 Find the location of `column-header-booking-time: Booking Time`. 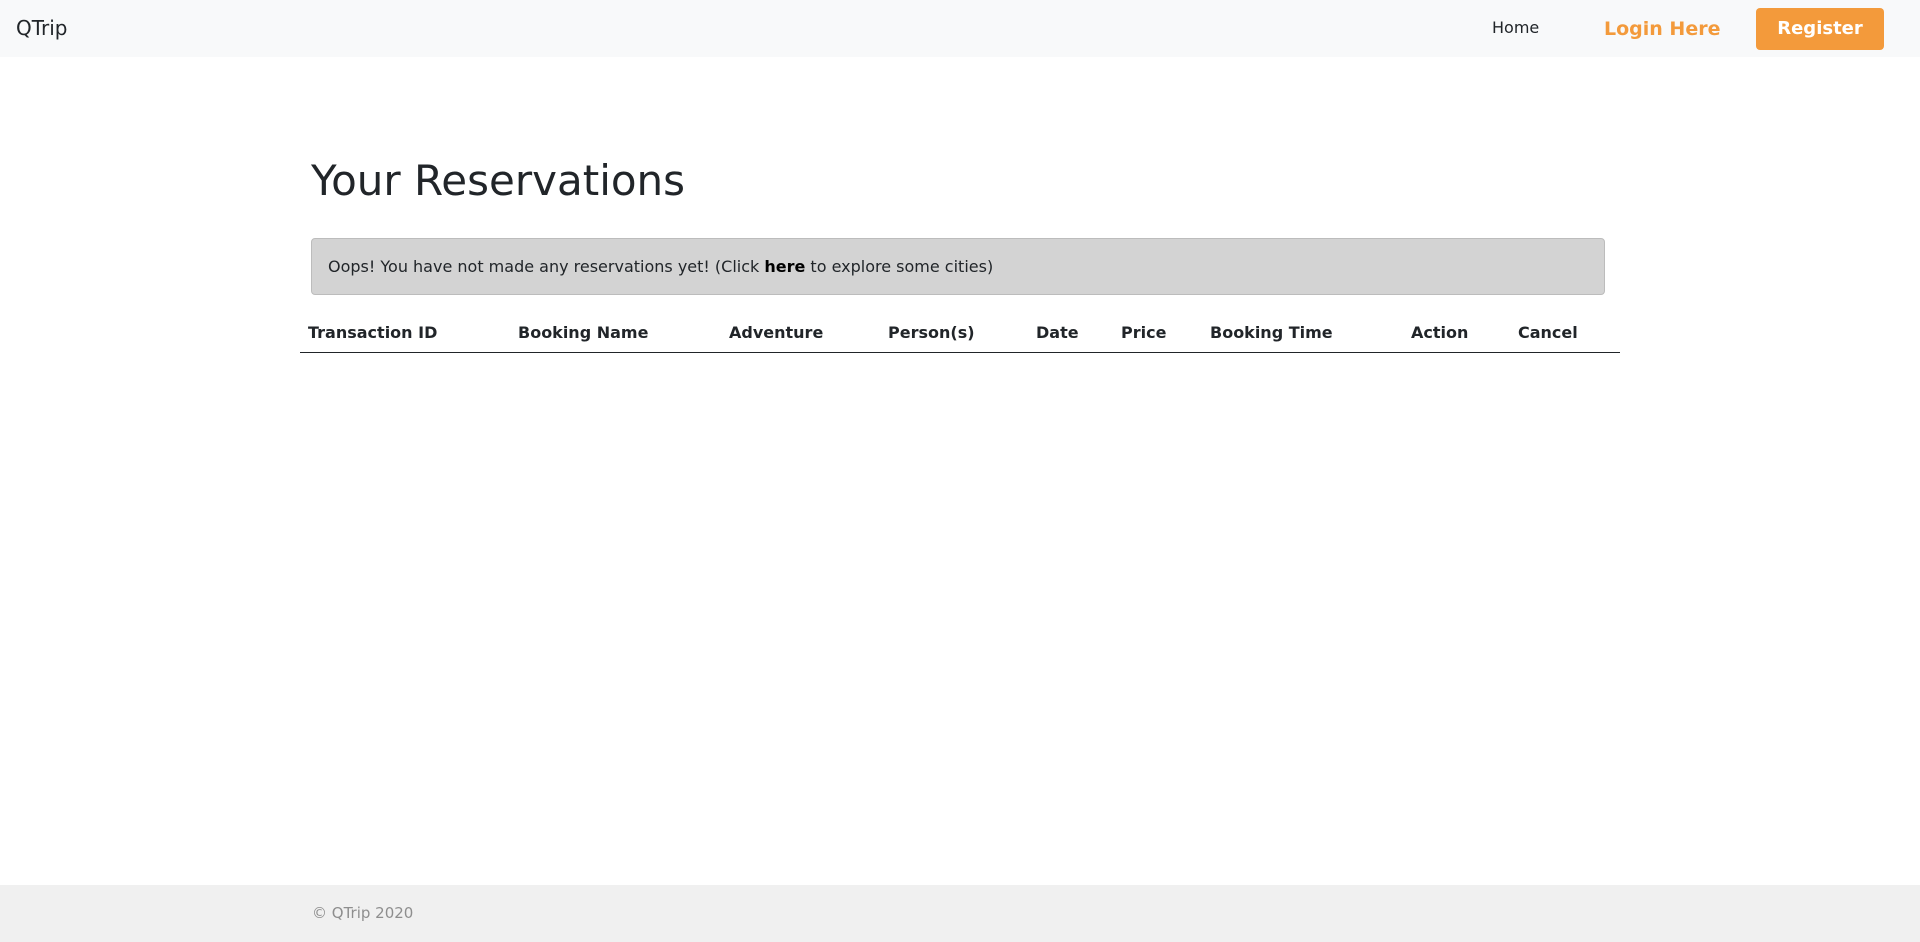

column-header-booking-time: Booking Time is located at coordinates (1271, 332).